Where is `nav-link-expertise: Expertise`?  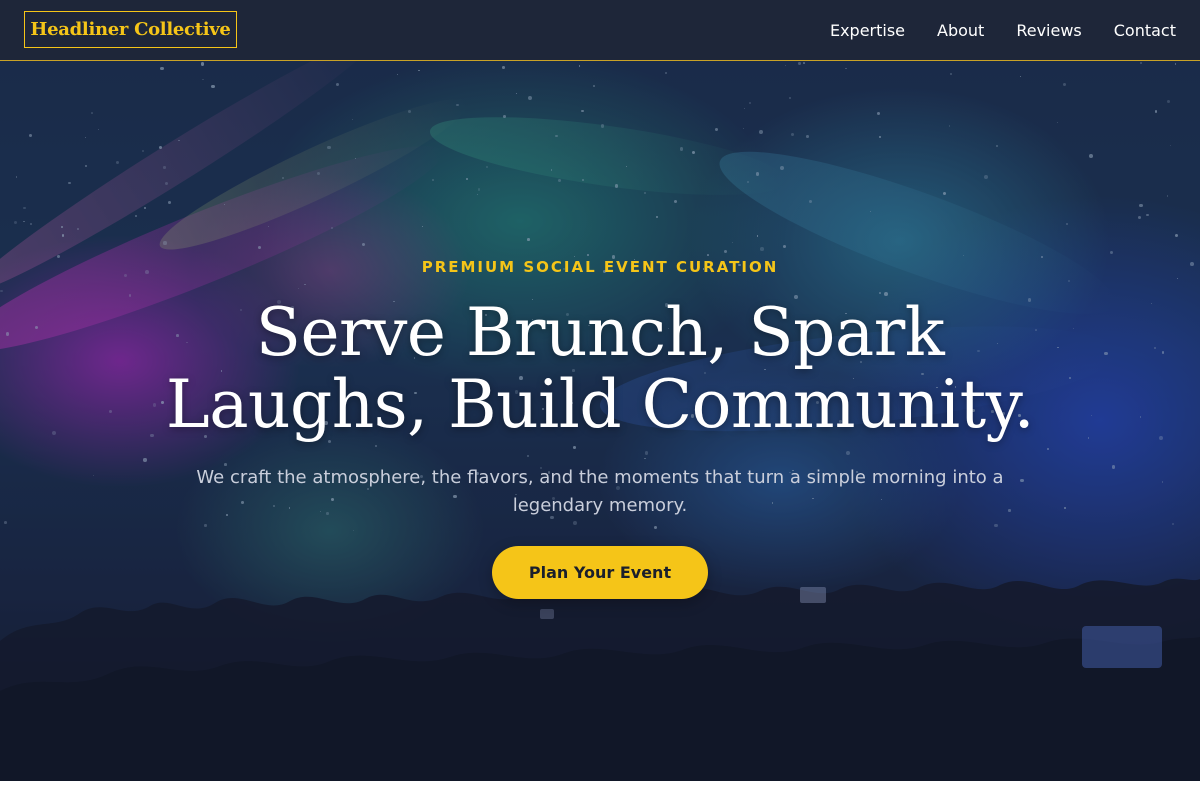
nav-link-expertise: Expertise is located at coordinates (867, 30).